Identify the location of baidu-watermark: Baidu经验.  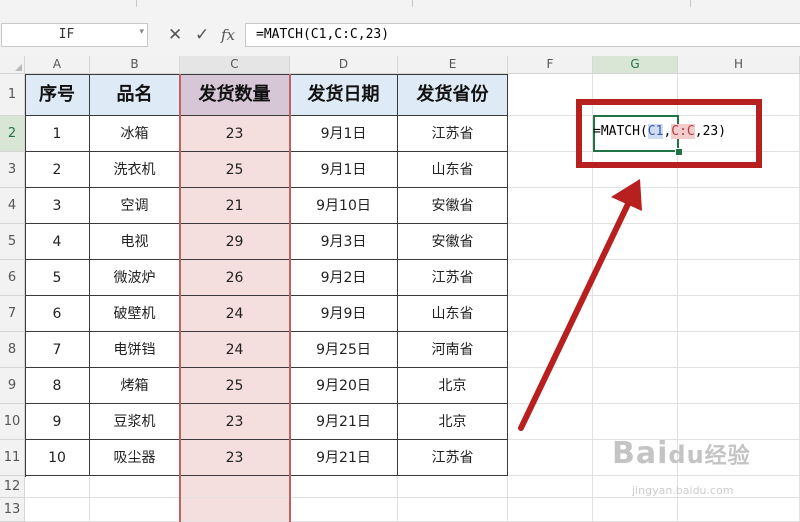
(681, 453).